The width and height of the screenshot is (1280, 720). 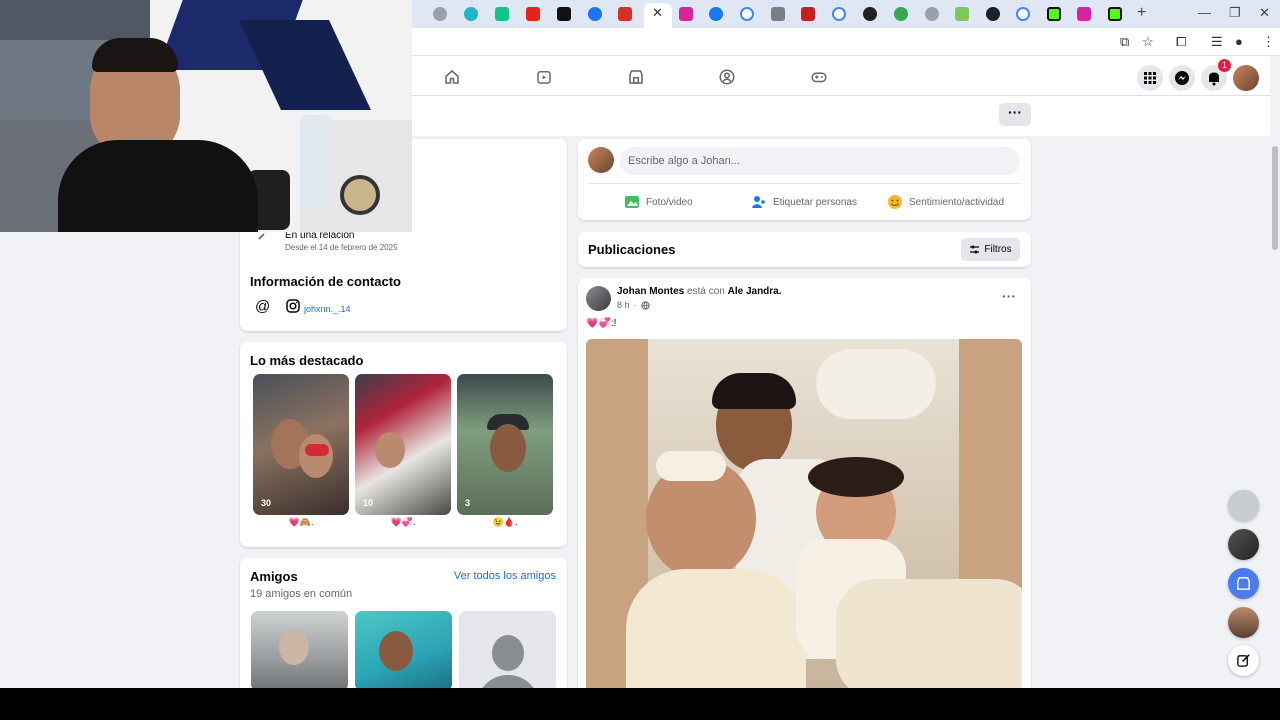 I want to click on filters-button: Filtros, so click(x=990, y=249).